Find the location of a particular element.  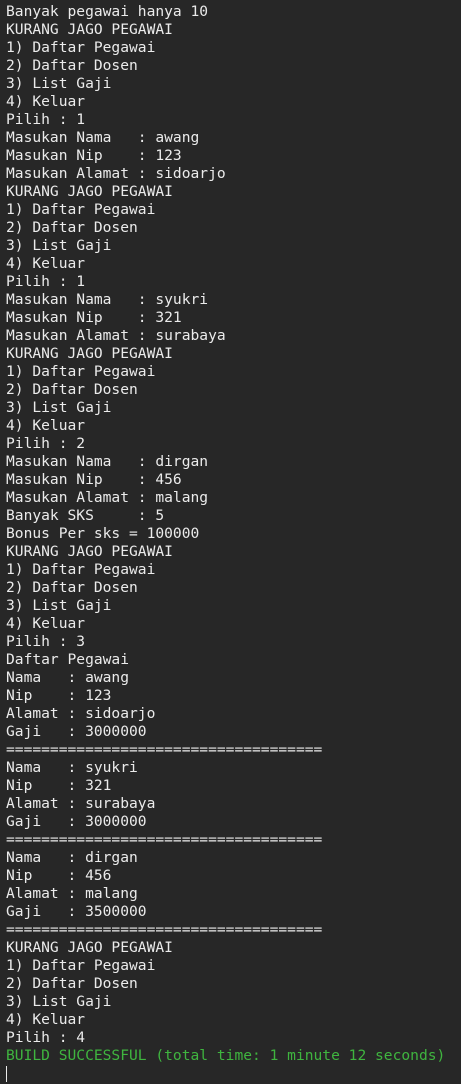

console-line: Alamat : surabaya is located at coordinates (81, 803).